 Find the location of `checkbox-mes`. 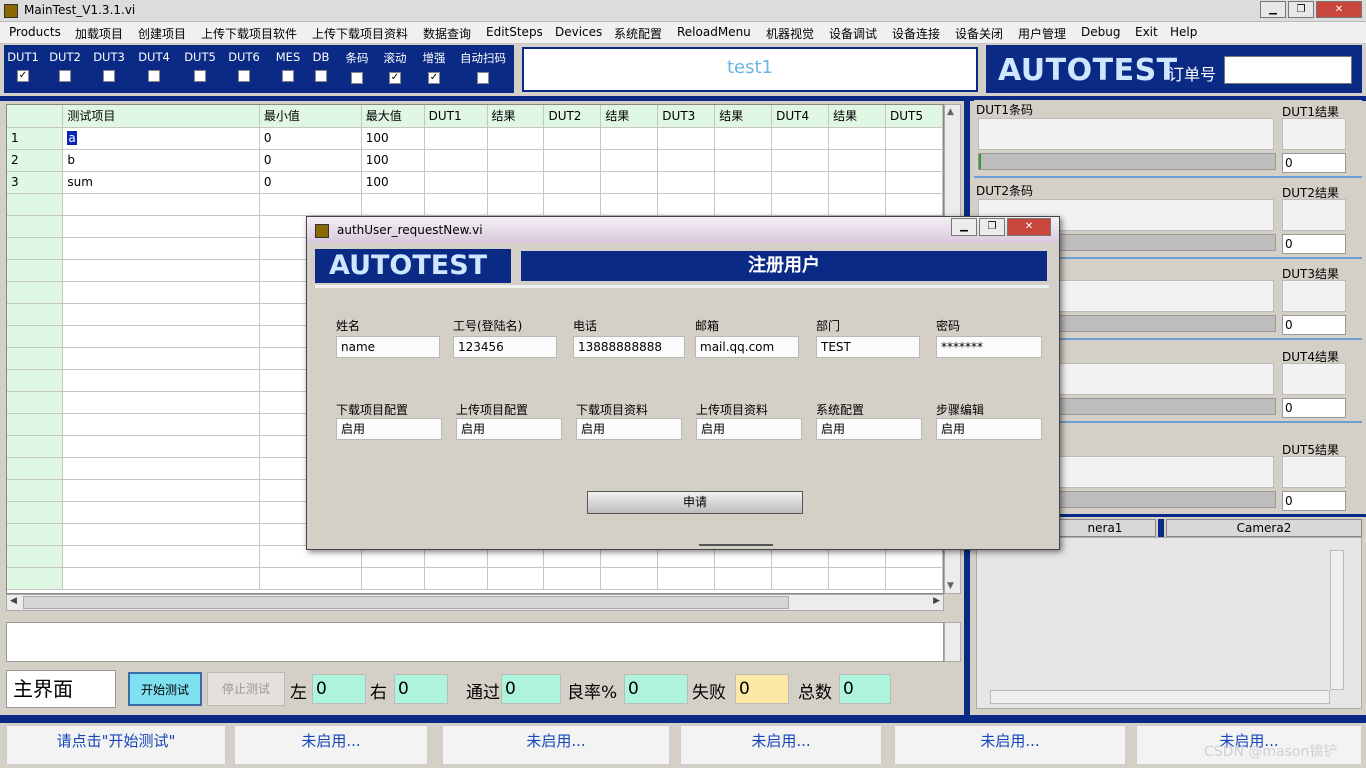

checkbox-mes is located at coordinates (288, 76).